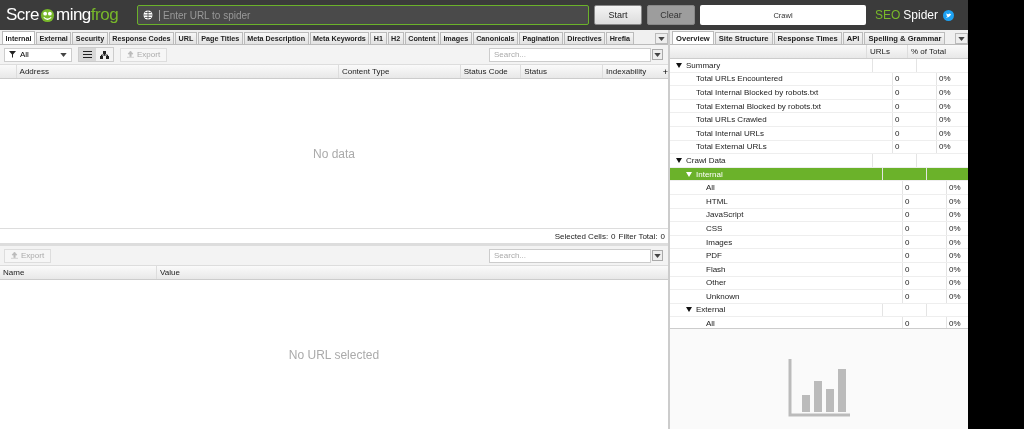  Describe the element at coordinates (819, 161) in the screenshot. I see `tree-row: Crawl Data` at that location.